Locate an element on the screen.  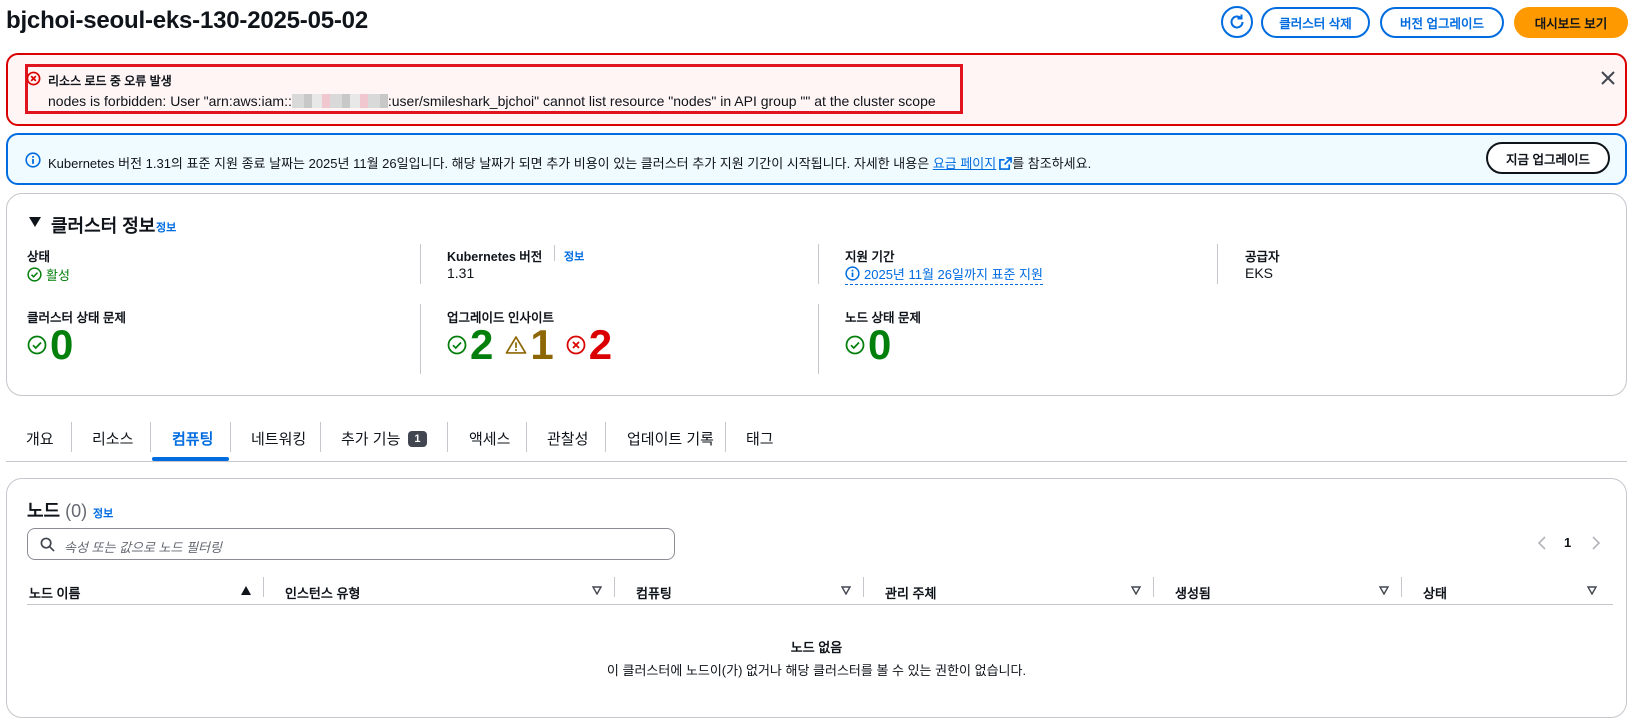
tab-overview: 개요 is located at coordinates (40, 438).